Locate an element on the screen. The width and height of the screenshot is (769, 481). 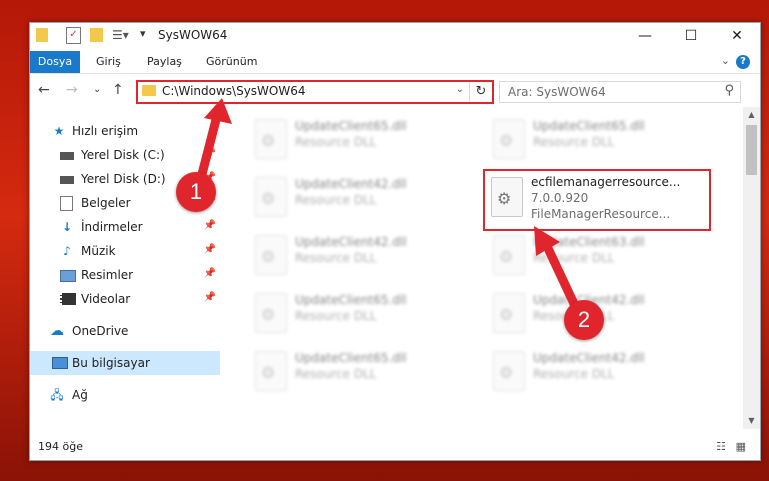
arrow-1-head is located at coordinates (218, 111).